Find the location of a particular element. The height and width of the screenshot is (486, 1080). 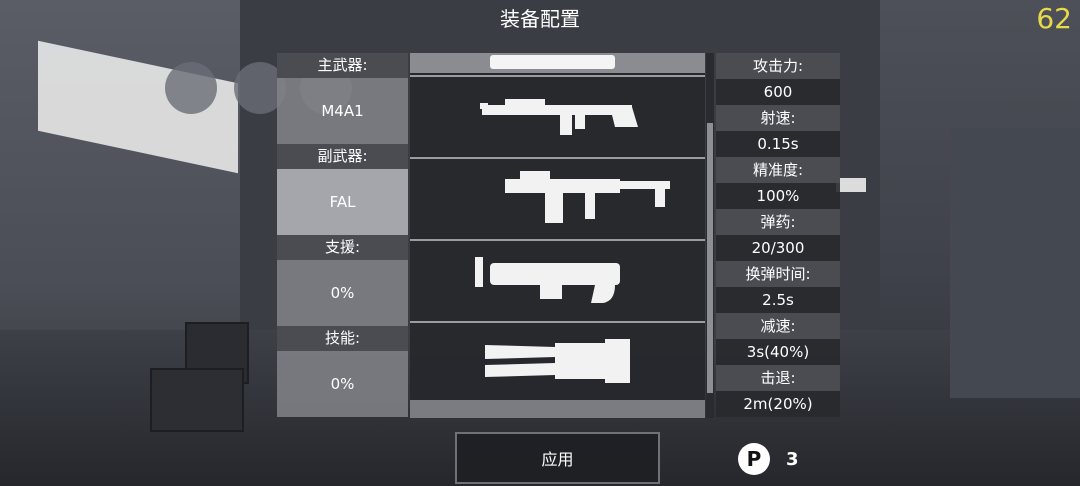

slot-secondary-weapon: FAL is located at coordinates (342, 202).